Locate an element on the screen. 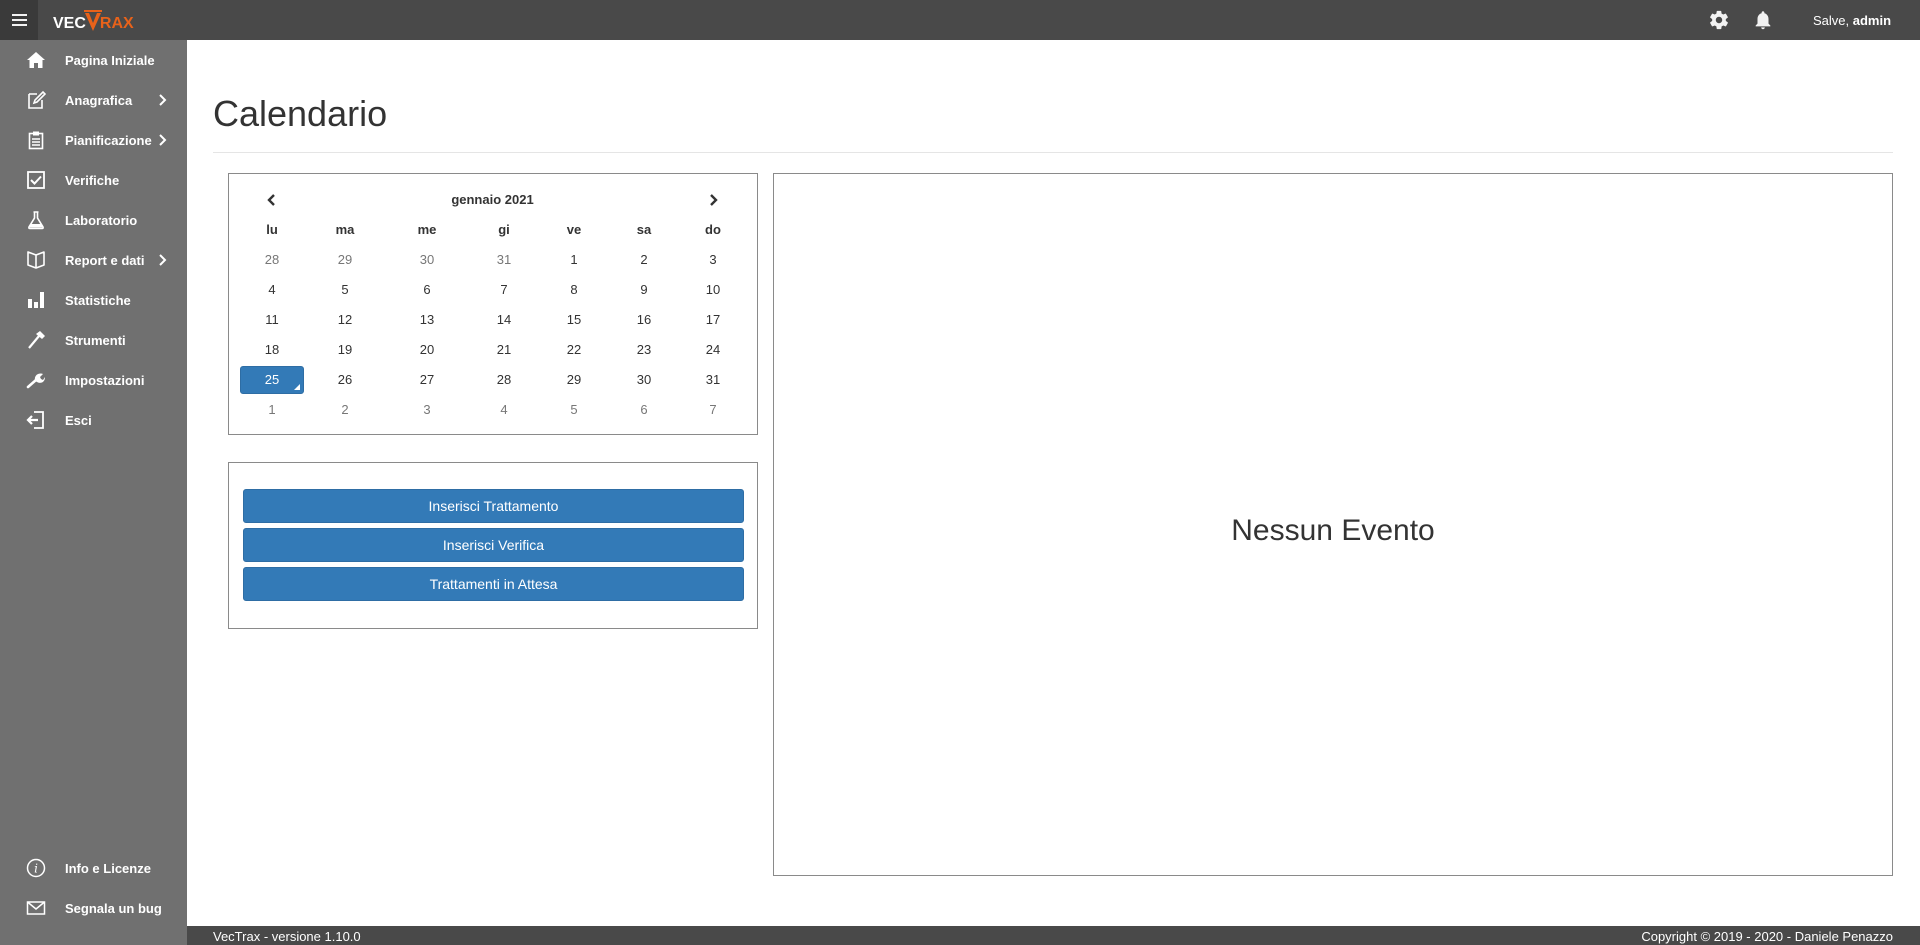 The image size is (1920, 945). calendar-day: 17 is located at coordinates (713, 320).